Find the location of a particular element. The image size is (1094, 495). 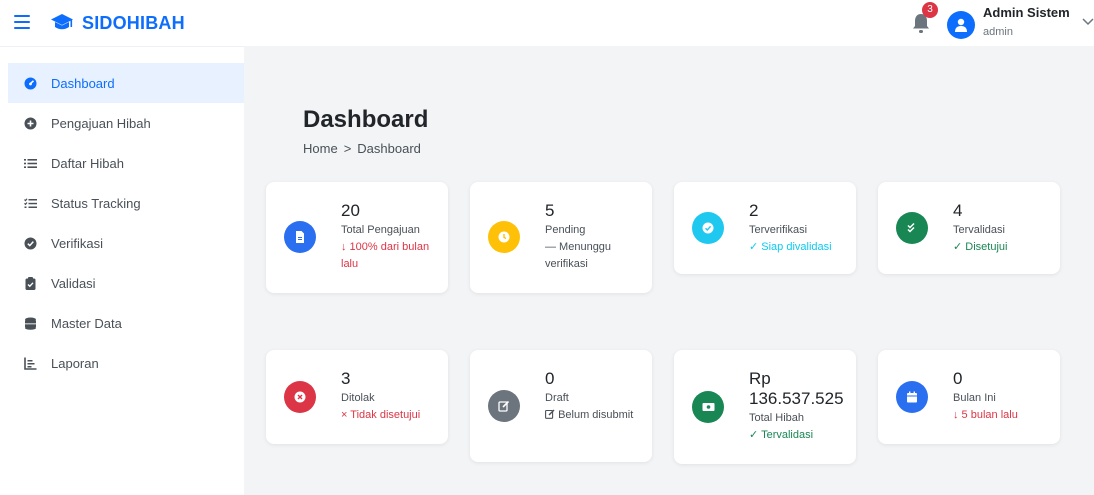

notification-bell: 3 is located at coordinates (924, 18).